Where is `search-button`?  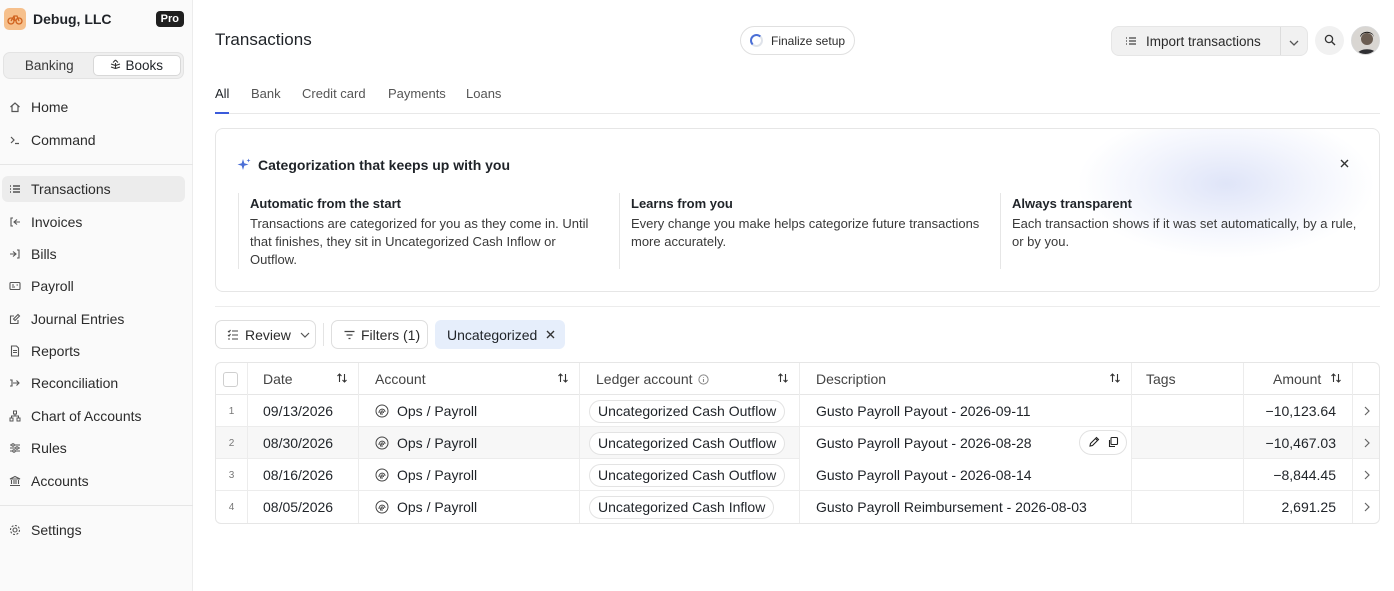
search-button is located at coordinates (1329, 40).